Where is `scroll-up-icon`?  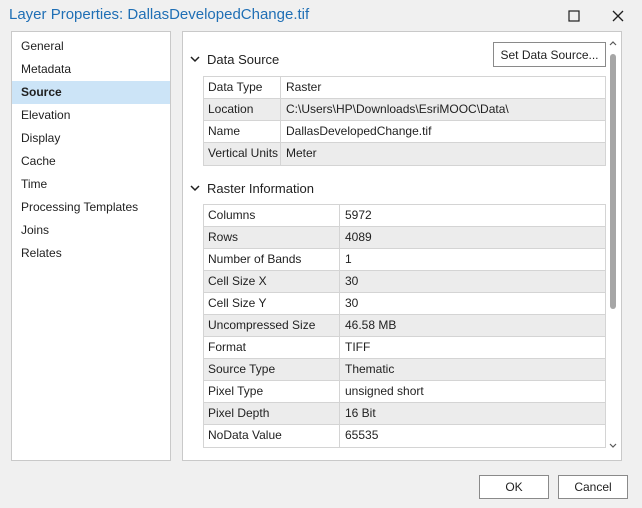 scroll-up-icon is located at coordinates (613, 43).